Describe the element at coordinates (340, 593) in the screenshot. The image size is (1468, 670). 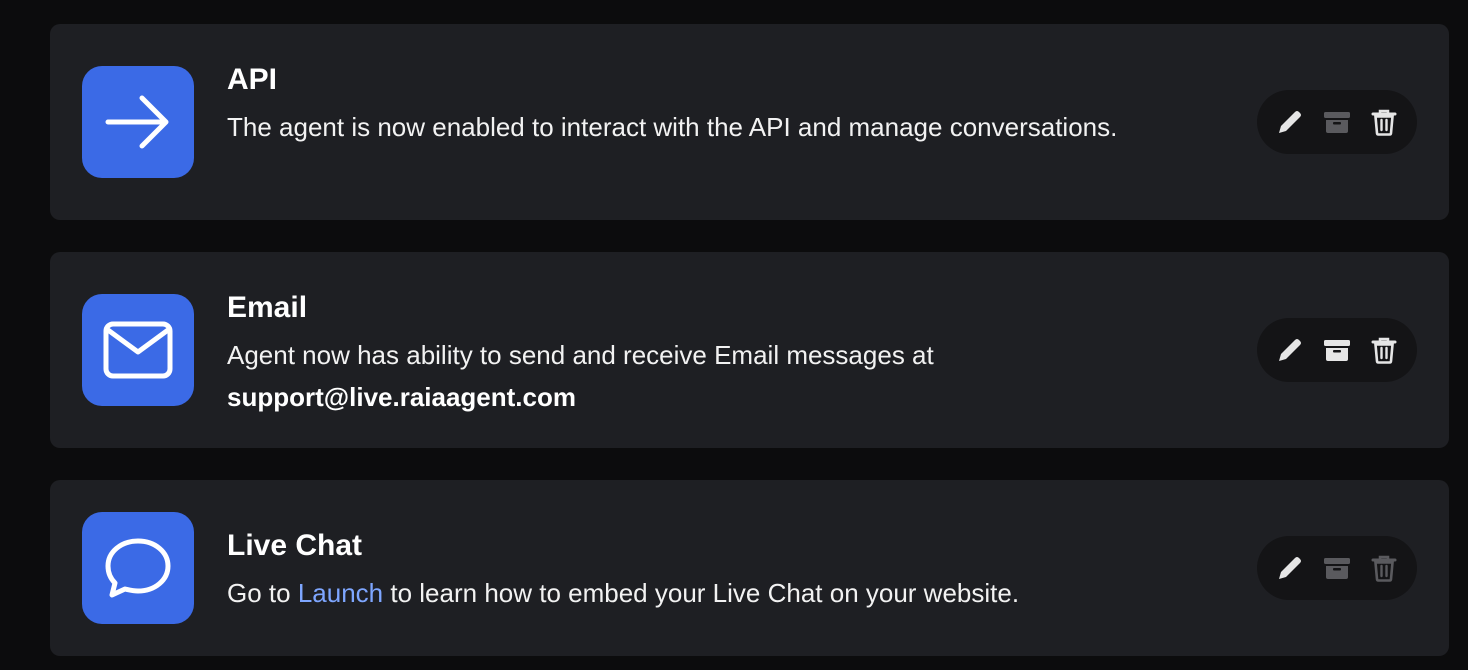
I see `launch-link: Launch` at that location.